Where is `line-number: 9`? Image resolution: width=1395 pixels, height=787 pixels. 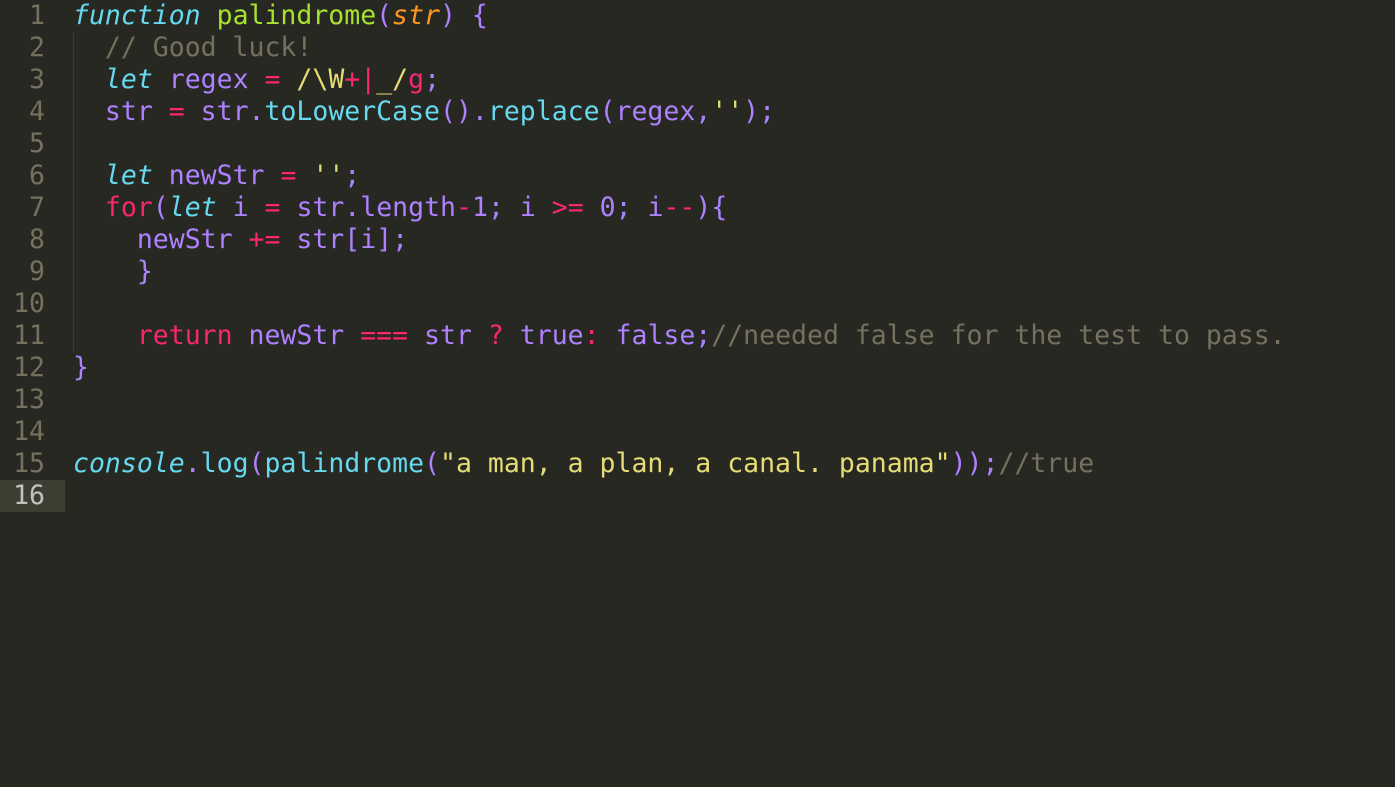 line-number: 9 is located at coordinates (37, 271).